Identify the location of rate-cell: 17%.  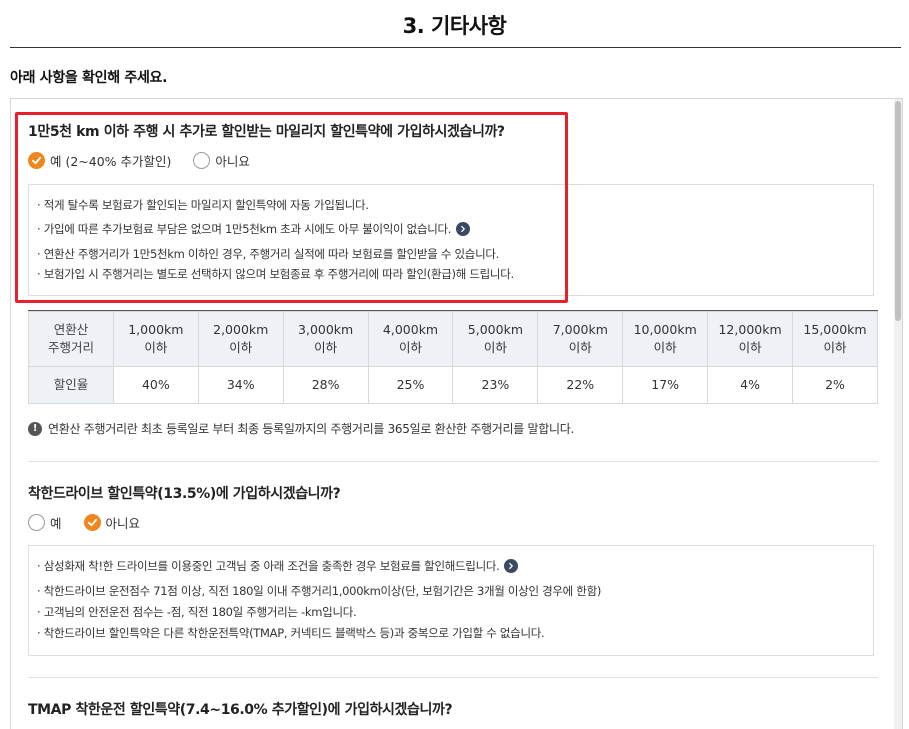
(665, 385).